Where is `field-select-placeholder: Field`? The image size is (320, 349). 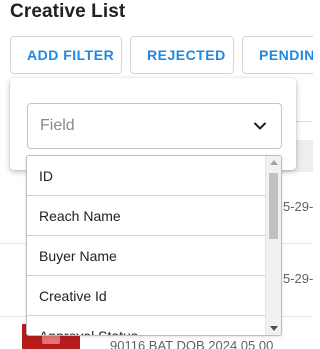
field-select-placeholder: Field is located at coordinates (57, 125).